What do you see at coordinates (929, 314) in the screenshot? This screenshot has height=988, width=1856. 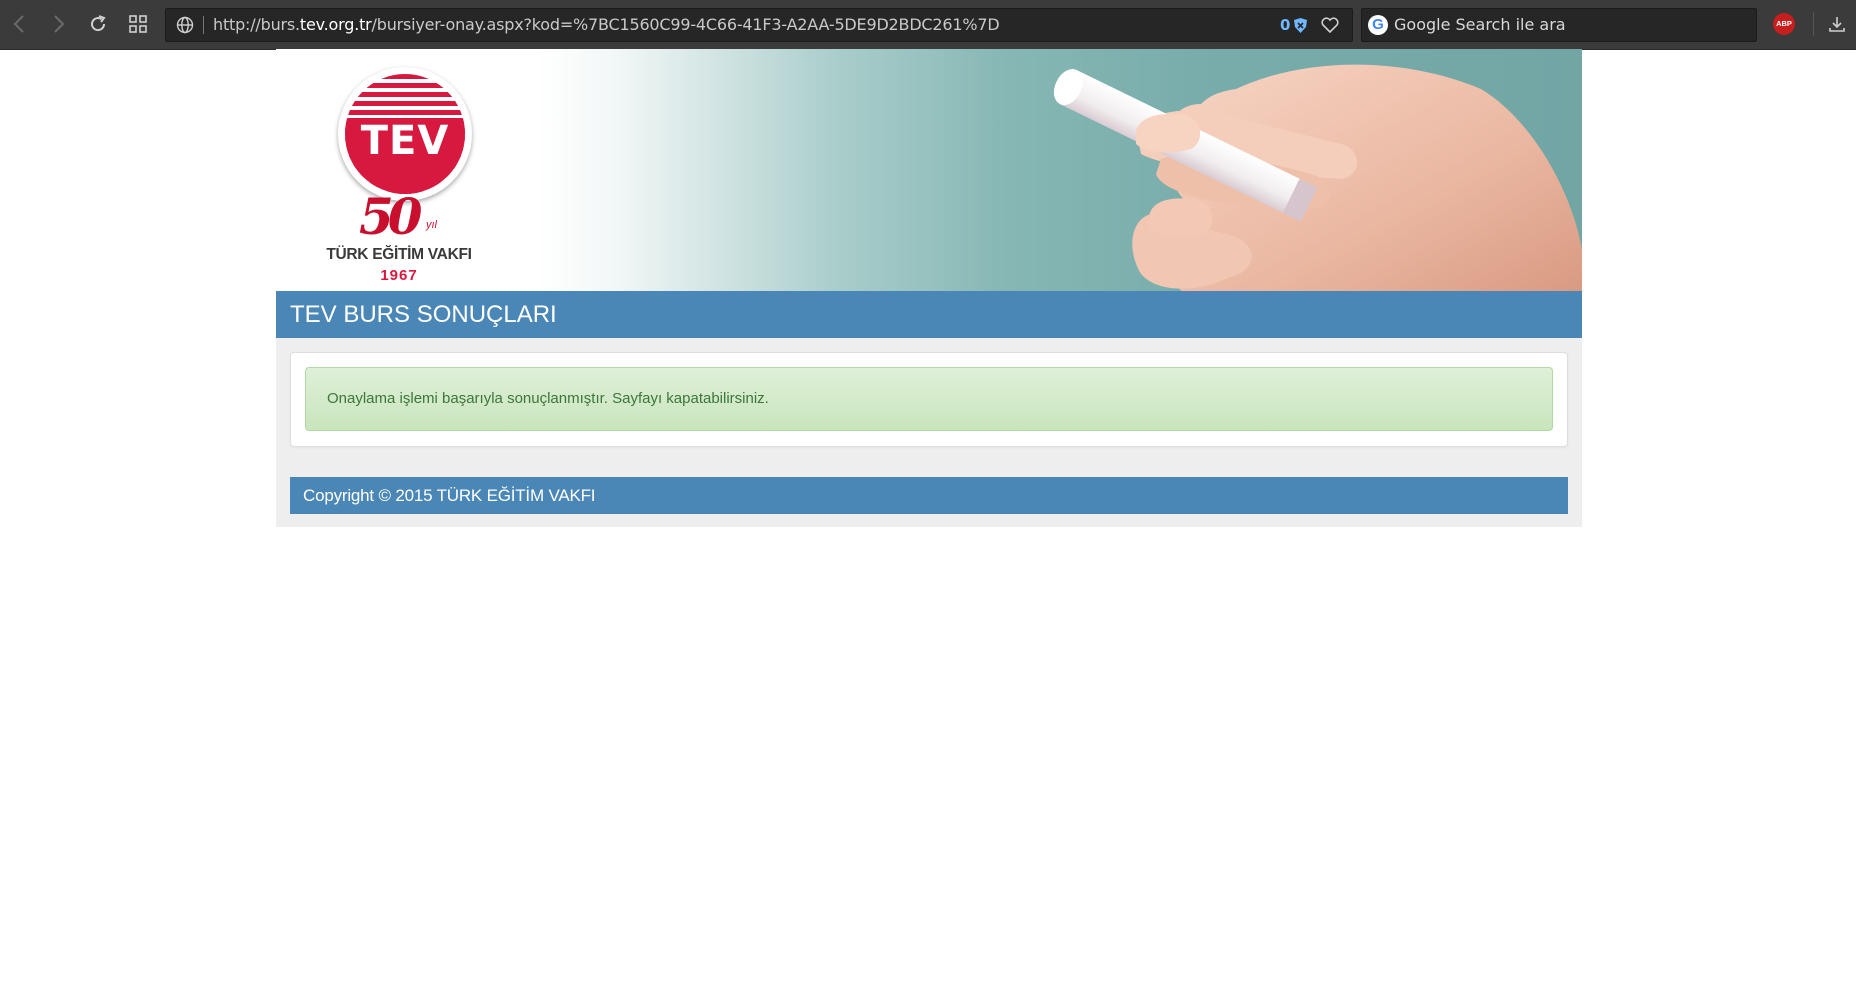 I see `page-title-bar: TEV BURS SONUÇLARI` at bounding box center [929, 314].